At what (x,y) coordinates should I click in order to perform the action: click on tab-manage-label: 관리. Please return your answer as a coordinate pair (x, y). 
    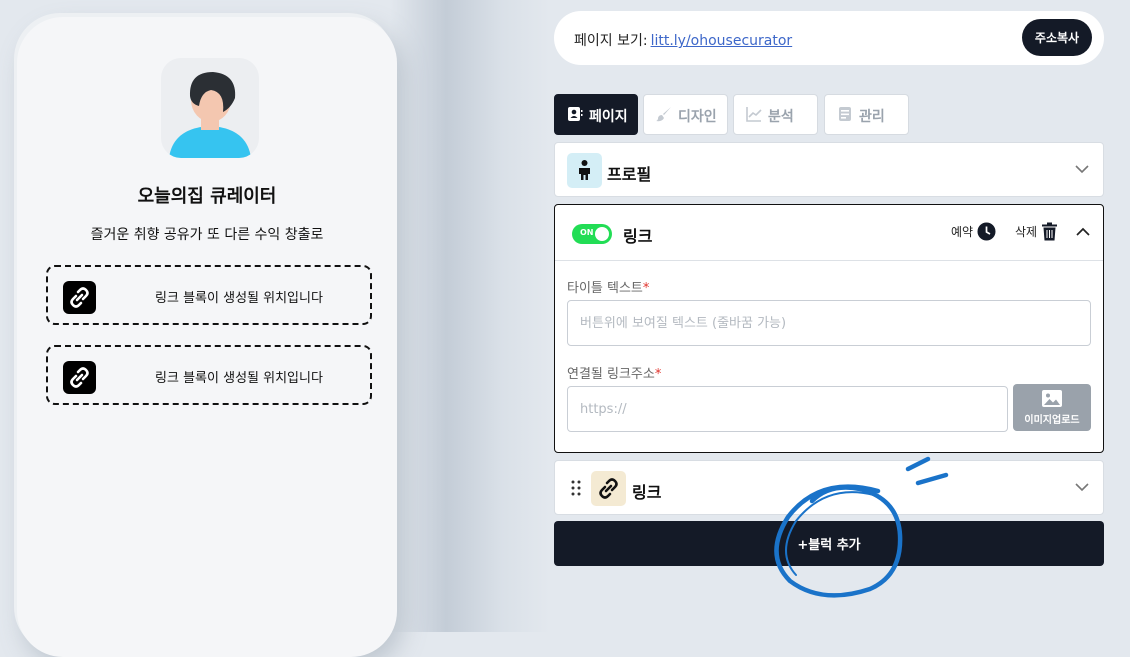
    Looking at the image, I should click on (872, 117).